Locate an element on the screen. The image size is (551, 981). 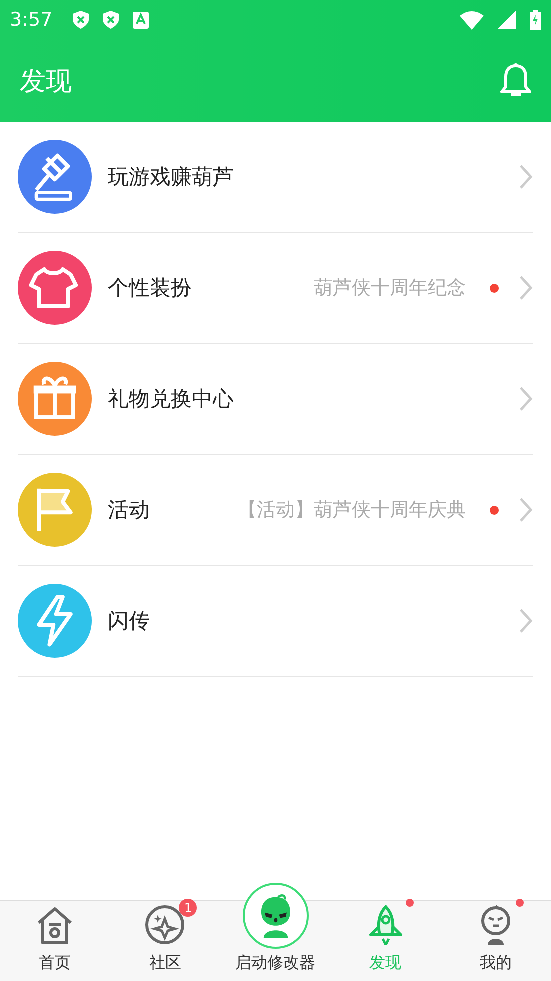
bell-icon is located at coordinates (516, 81).